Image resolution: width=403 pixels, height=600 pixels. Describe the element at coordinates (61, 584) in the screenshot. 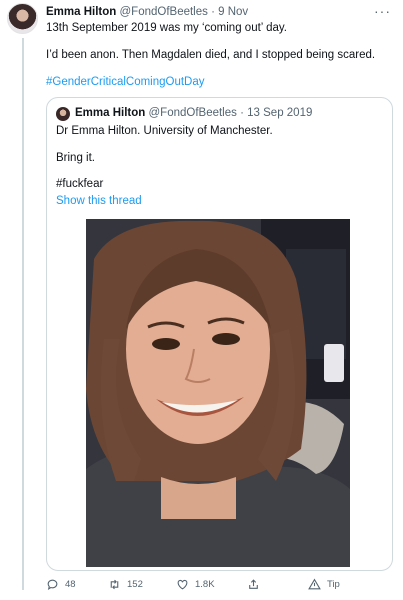

I see `reply-button: 48` at that location.